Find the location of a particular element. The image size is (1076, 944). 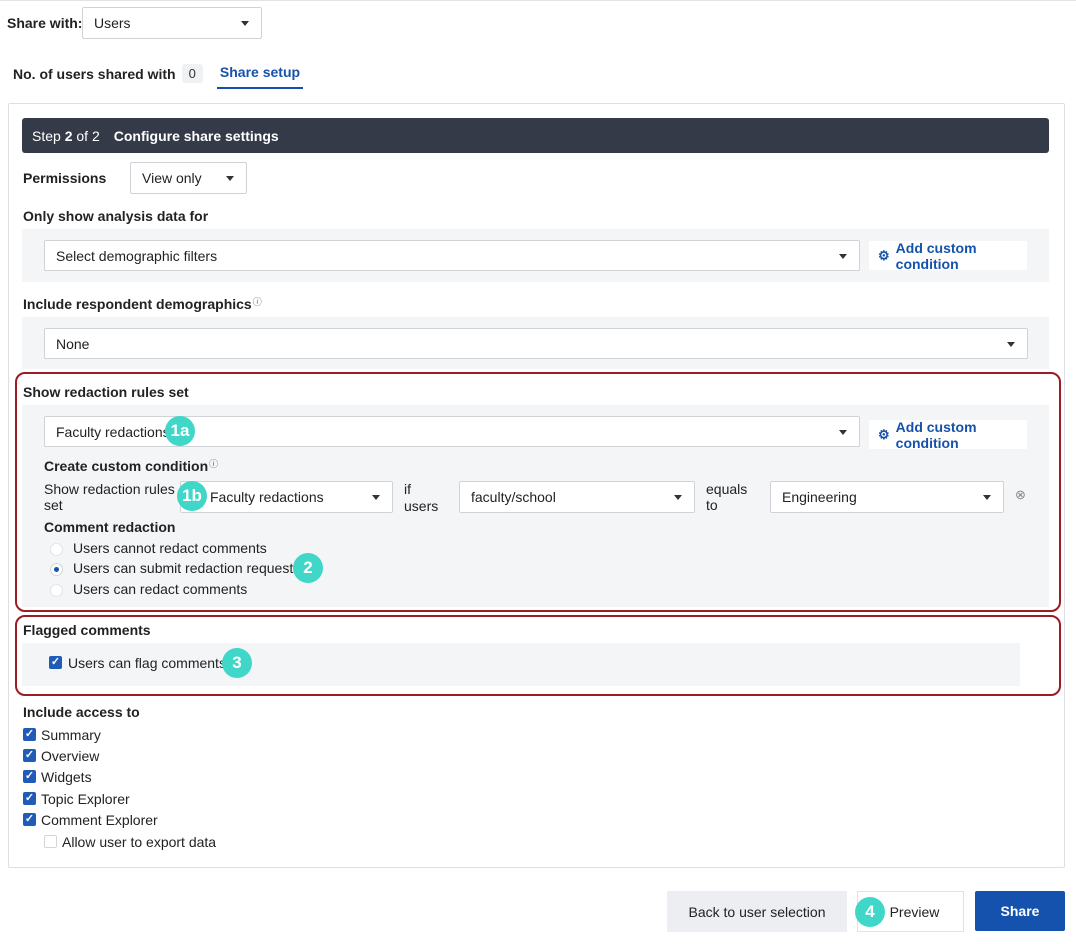

rule-set-value: Faculty redactions is located at coordinates (267, 497).